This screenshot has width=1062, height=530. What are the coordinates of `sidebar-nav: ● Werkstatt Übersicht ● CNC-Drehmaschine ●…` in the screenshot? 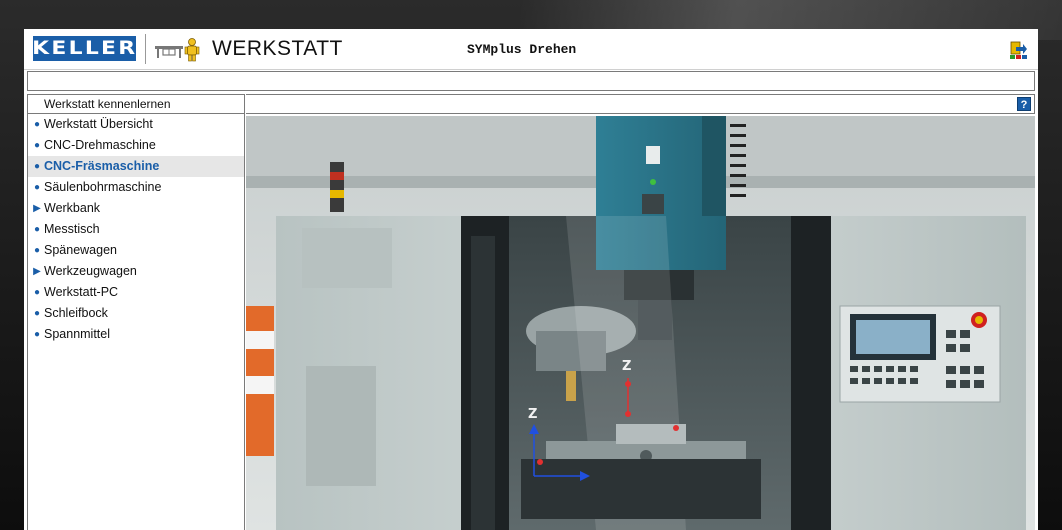 It's located at (136, 229).